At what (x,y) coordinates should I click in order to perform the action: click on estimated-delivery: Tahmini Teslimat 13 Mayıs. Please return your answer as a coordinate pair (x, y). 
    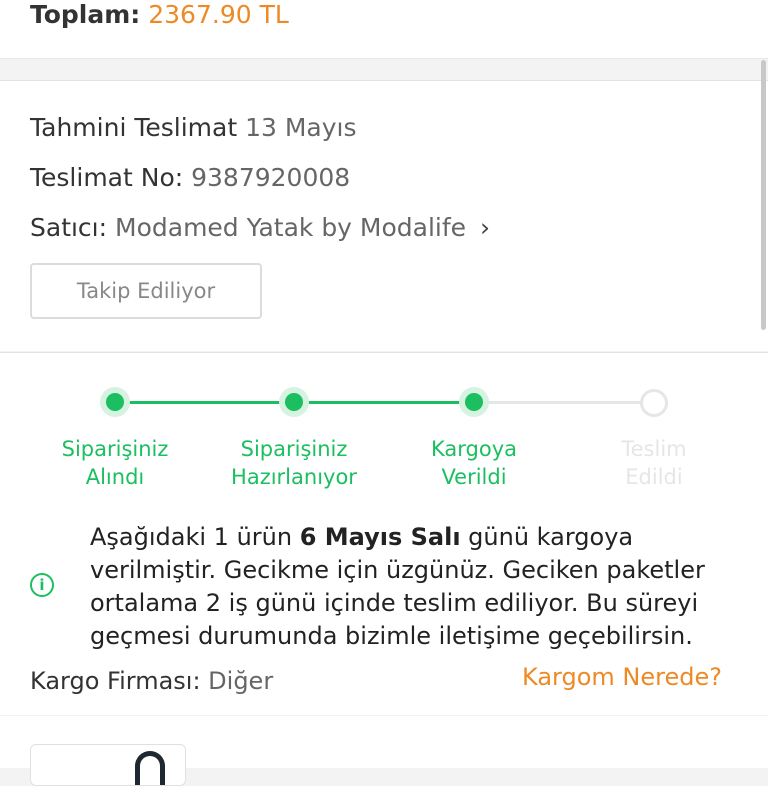
    Looking at the image, I should click on (193, 127).